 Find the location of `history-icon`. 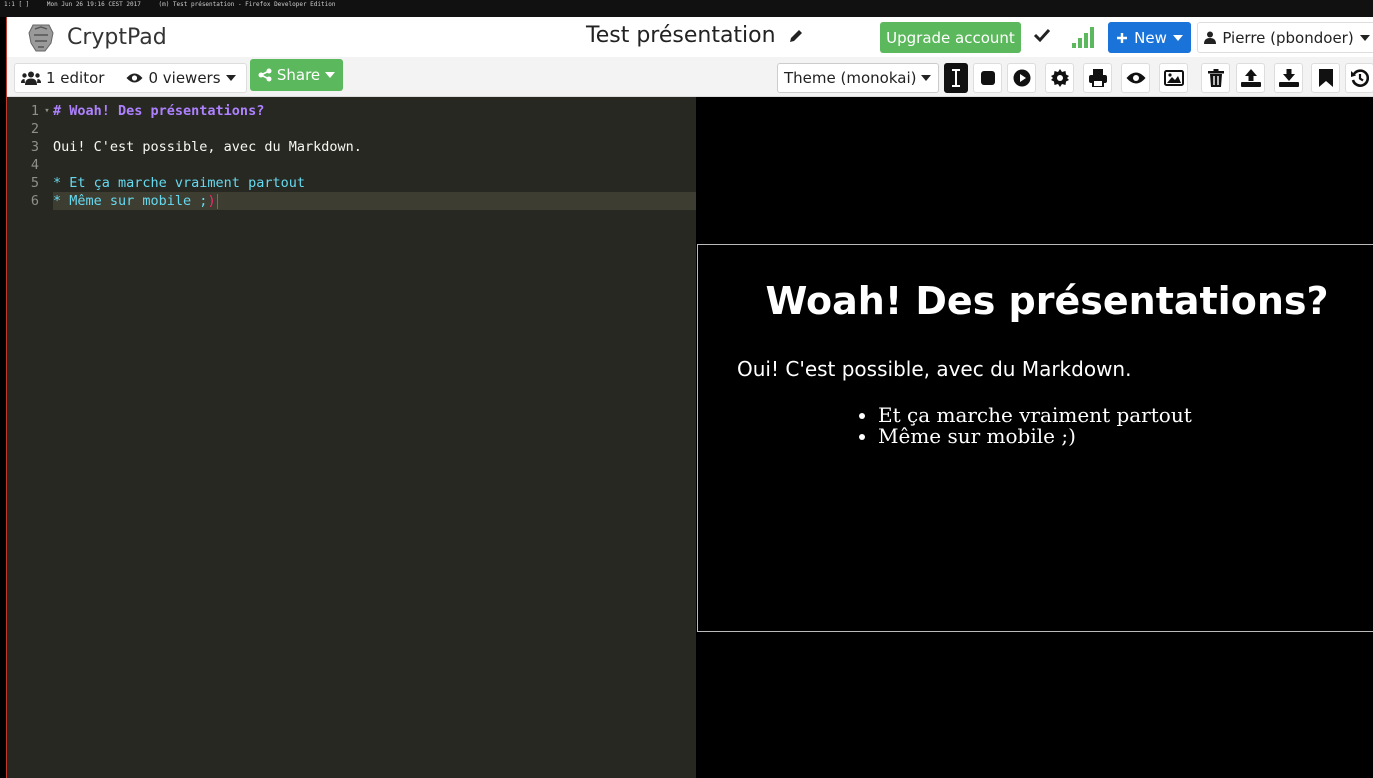

history-icon is located at coordinates (1359, 78).